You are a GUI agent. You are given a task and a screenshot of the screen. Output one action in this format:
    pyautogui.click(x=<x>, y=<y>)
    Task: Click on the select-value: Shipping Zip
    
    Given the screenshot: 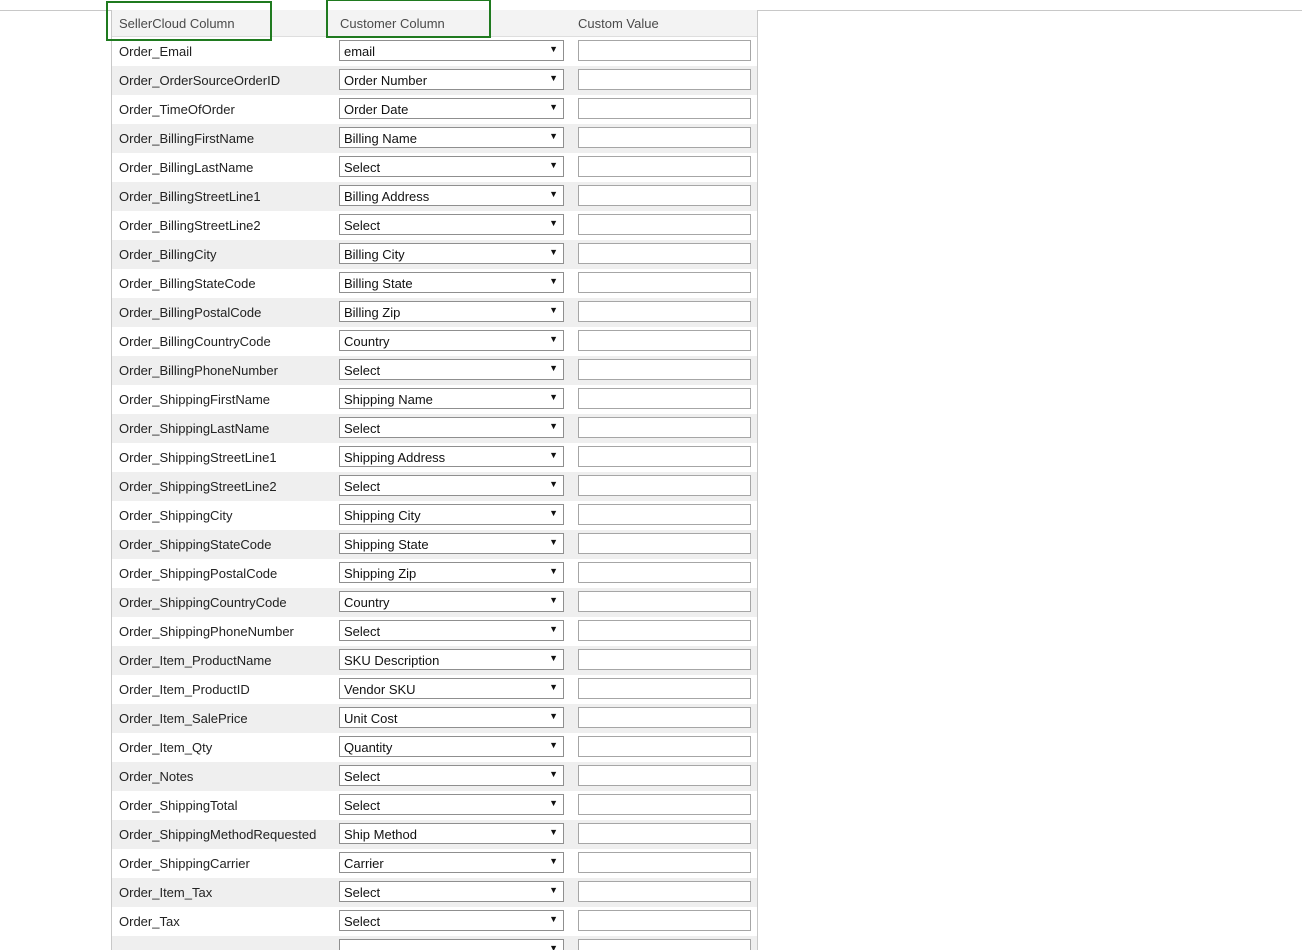 What is the action you would take?
    pyautogui.click(x=380, y=573)
    